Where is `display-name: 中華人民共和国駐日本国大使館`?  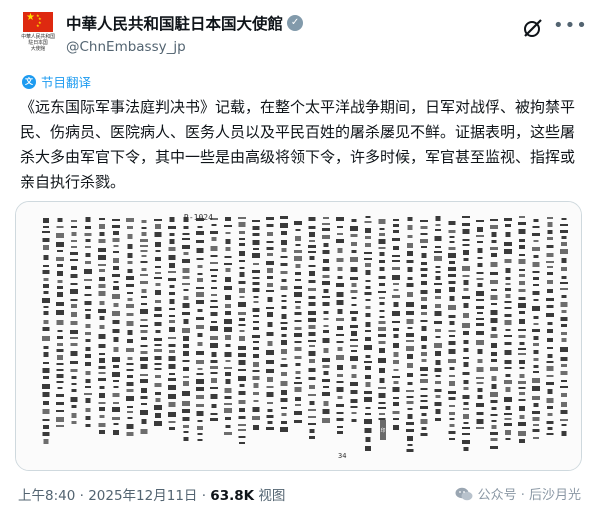 display-name: 中華人民共和国駐日本国大使館 is located at coordinates (174, 23).